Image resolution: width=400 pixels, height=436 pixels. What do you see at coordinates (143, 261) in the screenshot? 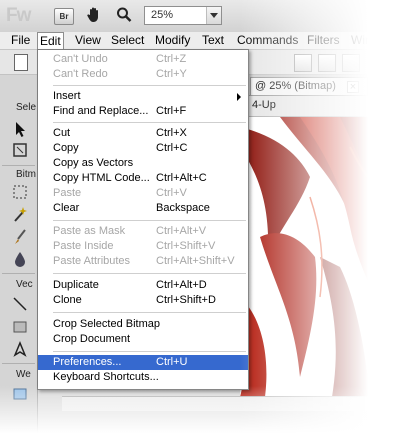
I see `menu-item-paste-attributes: Paste Attributes Ctrl+Alt+Shift+V` at bounding box center [143, 261].